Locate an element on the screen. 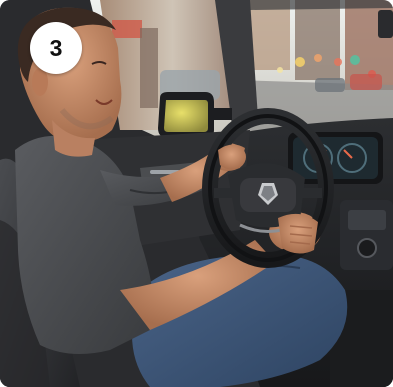 The width and height of the screenshot is (393, 387). step-number: 3 is located at coordinates (56, 47).